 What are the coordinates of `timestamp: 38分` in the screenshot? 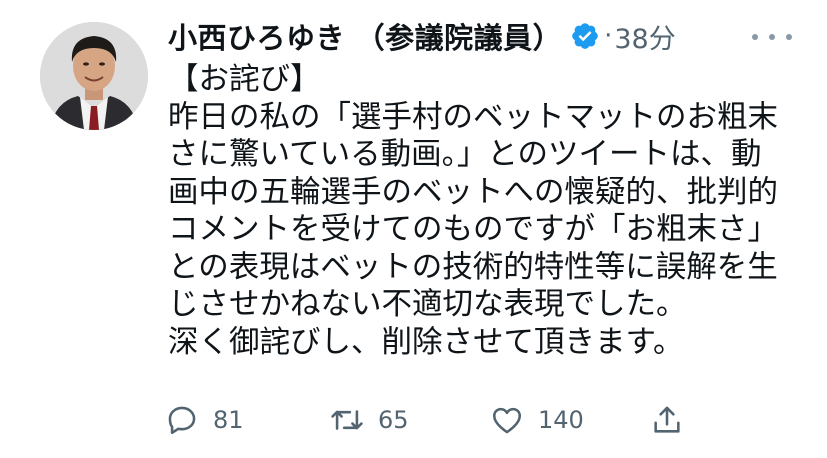 It's located at (644, 36).